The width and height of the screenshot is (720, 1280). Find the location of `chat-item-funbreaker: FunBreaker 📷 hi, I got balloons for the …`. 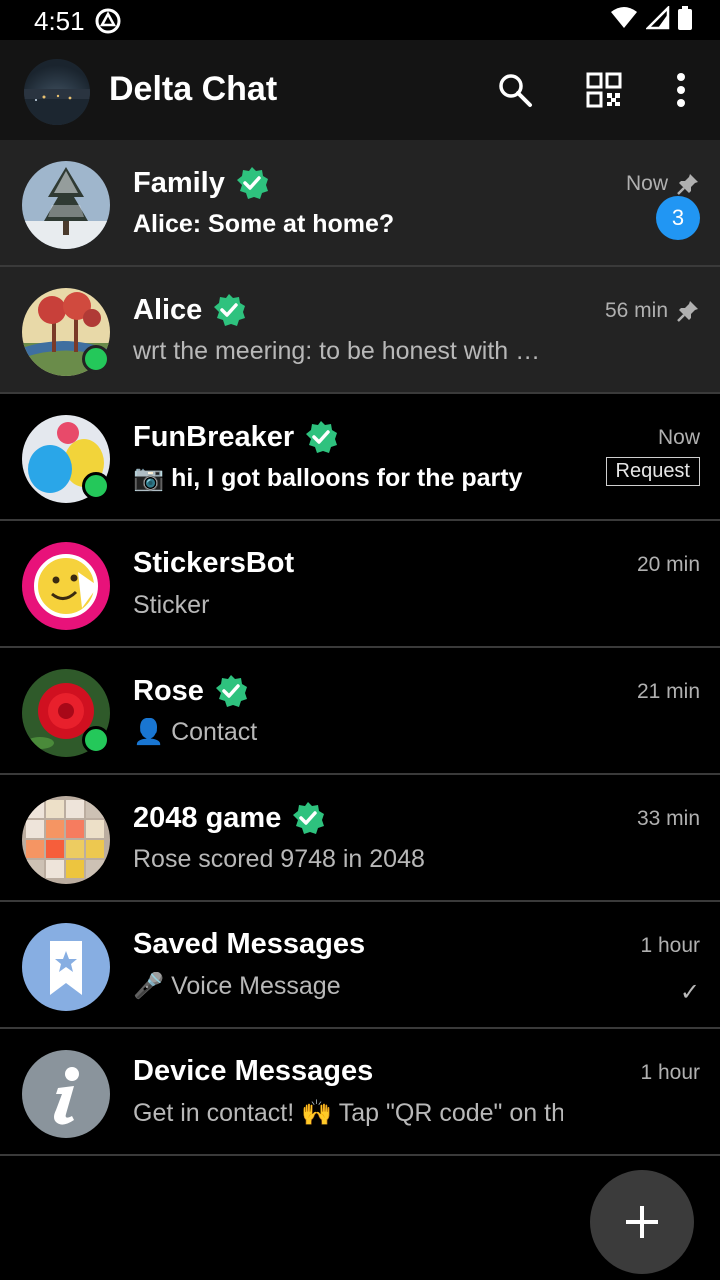

chat-item-funbreaker: FunBreaker 📷 hi, I got balloons for the … is located at coordinates (360, 457).